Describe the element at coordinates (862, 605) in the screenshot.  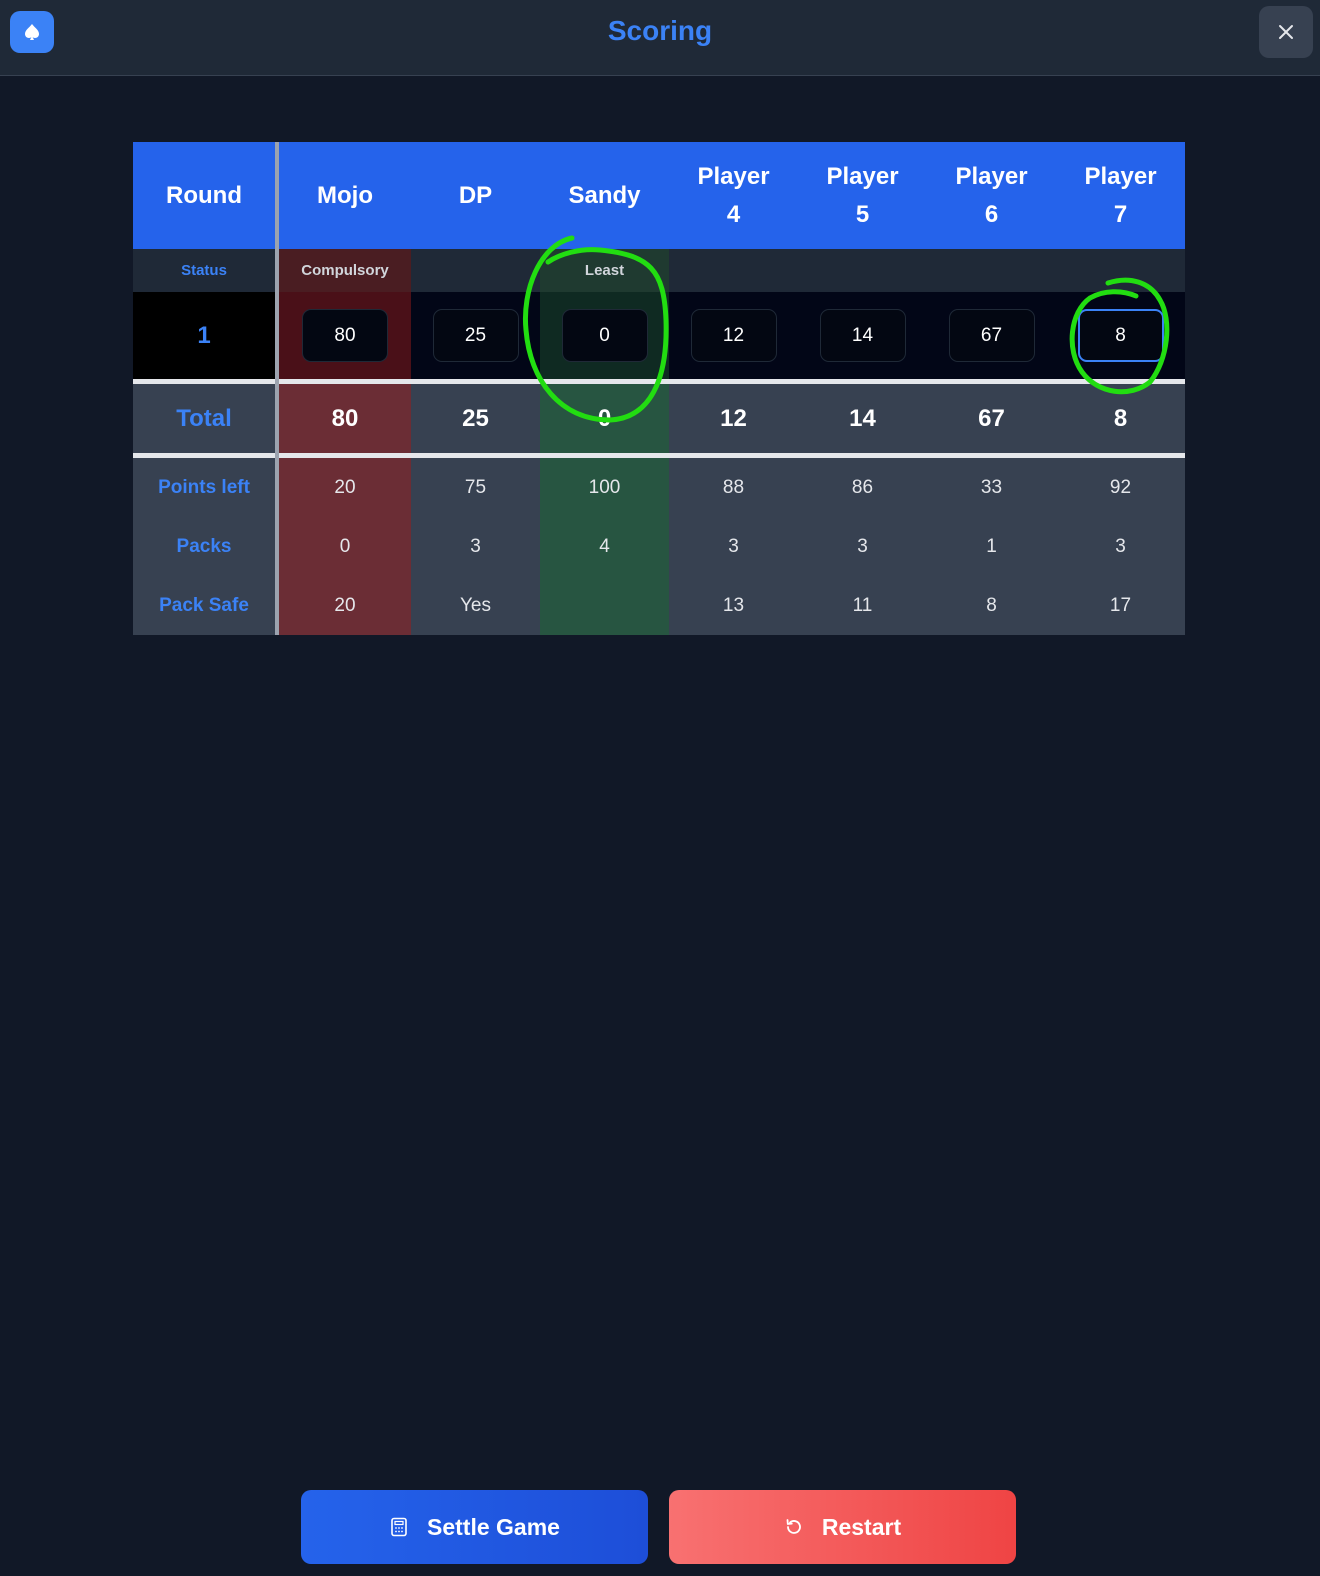
I see `stat-value: 11` at that location.